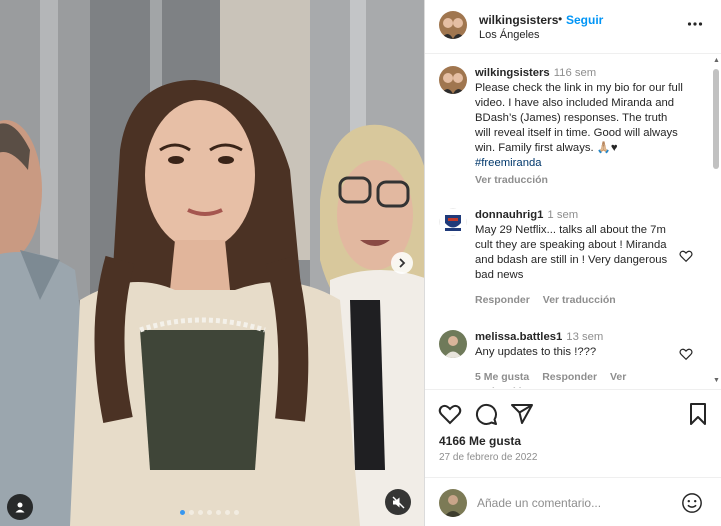  What do you see at coordinates (698, 414) in the screenshot?
I see `save-bookmark-icon` at bounding box center [698, 414].